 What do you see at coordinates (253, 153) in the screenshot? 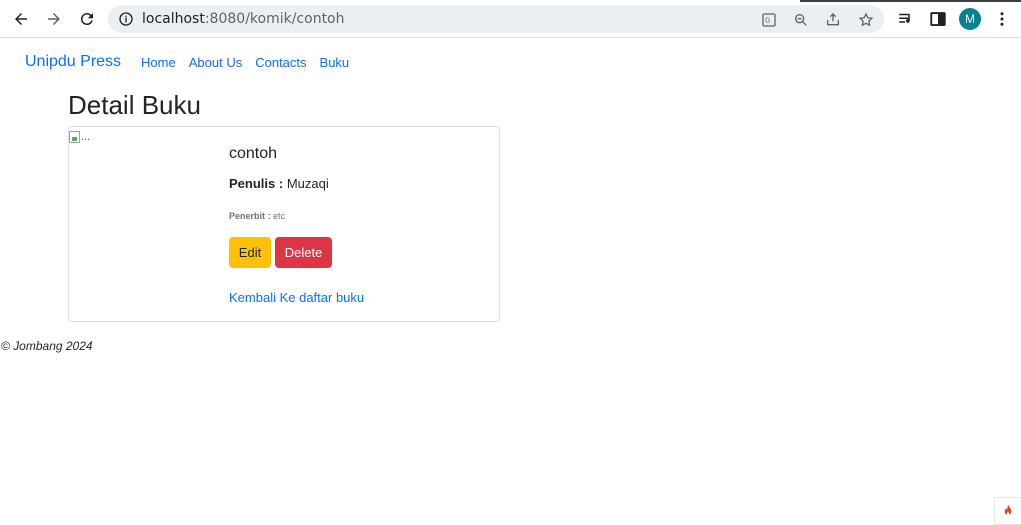
I see `book-title: contoh` at bounding box center [253, 153].